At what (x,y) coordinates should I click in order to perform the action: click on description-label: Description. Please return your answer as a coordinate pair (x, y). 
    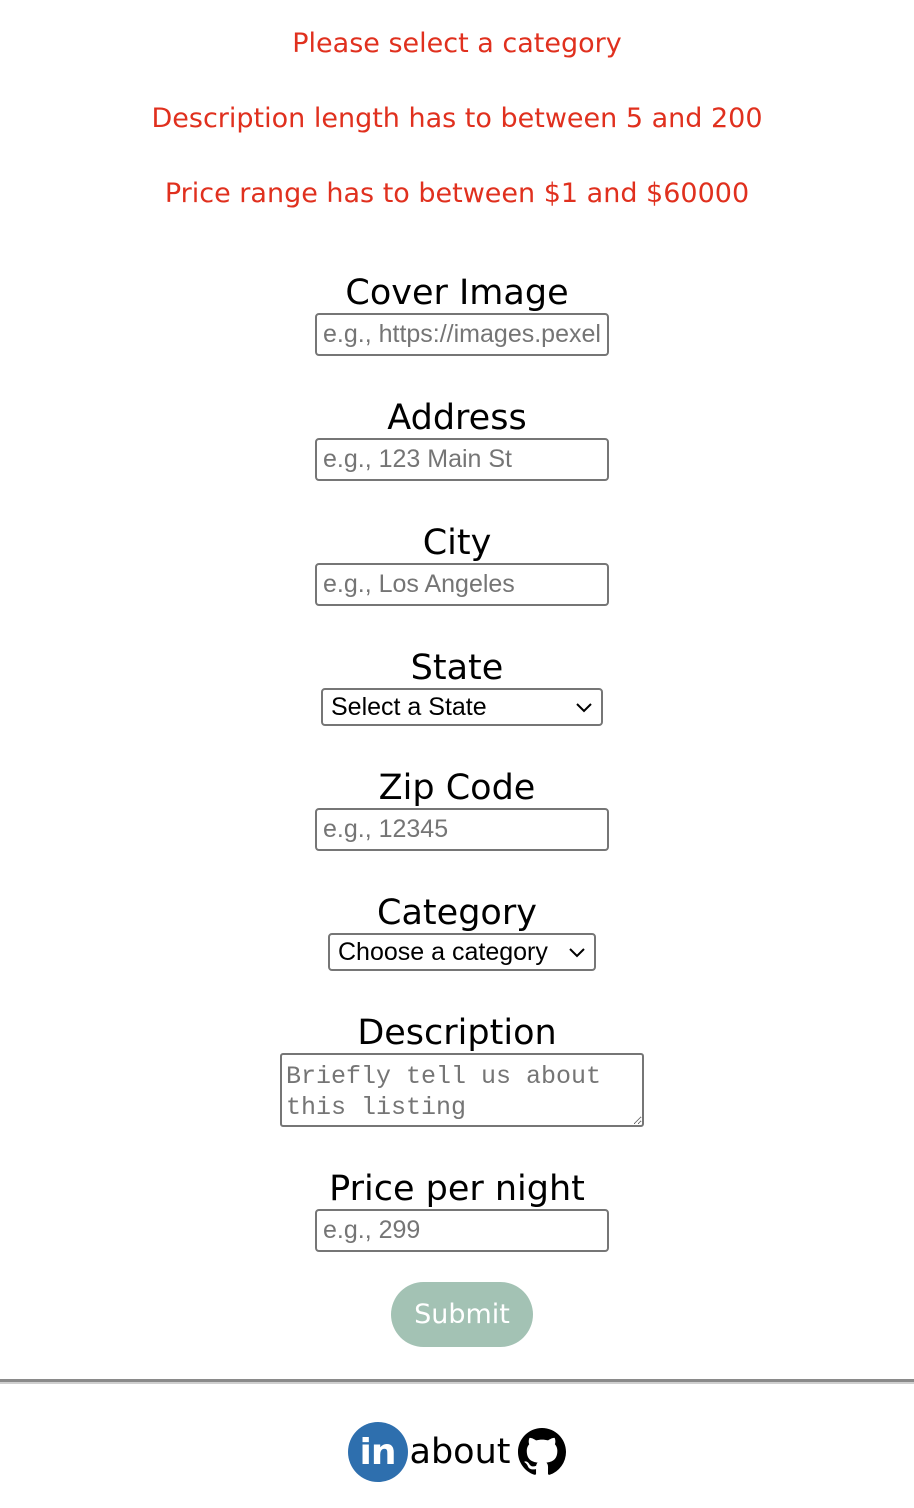
    Looking at the image, I should click on (457, 1033).